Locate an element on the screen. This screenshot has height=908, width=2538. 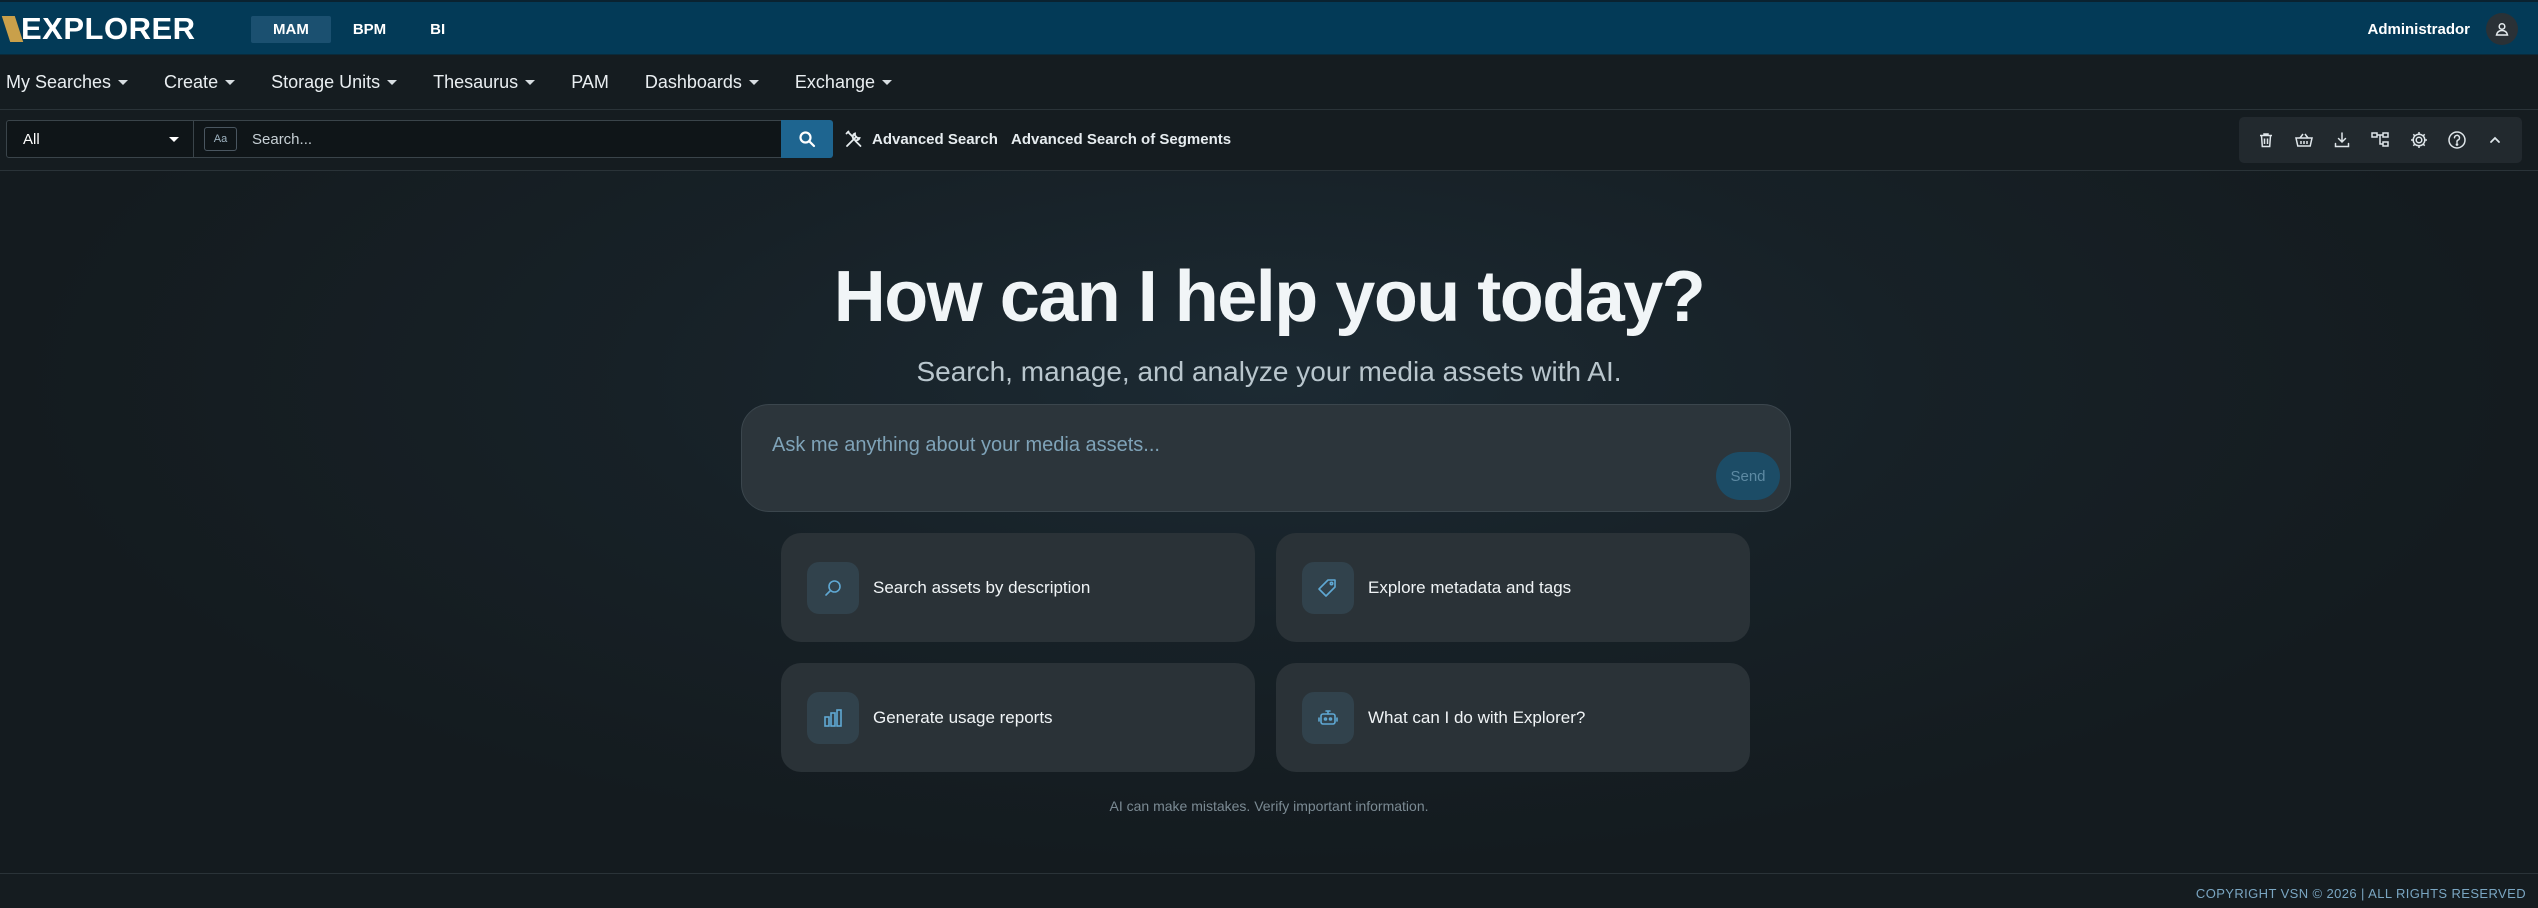
menu-storage-units: Storage Units is located at coordinates (334, 82).